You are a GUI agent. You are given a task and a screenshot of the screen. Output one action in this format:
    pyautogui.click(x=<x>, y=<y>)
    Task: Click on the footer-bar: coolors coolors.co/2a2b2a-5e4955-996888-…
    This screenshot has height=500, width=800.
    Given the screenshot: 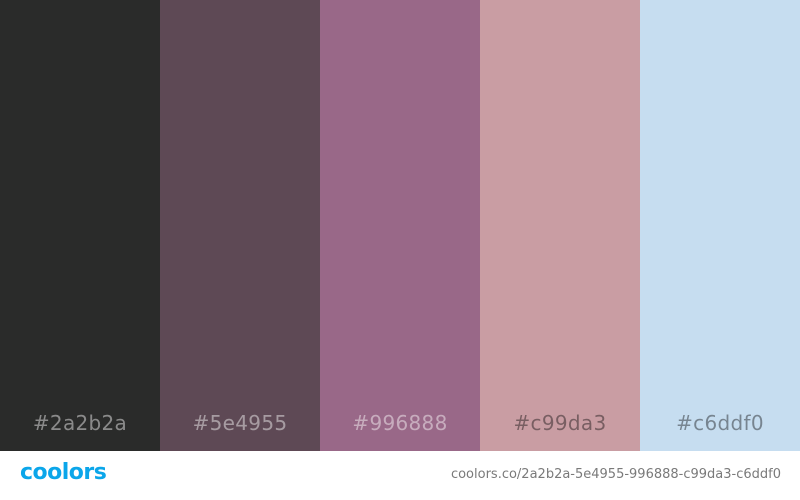 What is the action you would take?
    pyautogui.click(x=400, y=475)
    